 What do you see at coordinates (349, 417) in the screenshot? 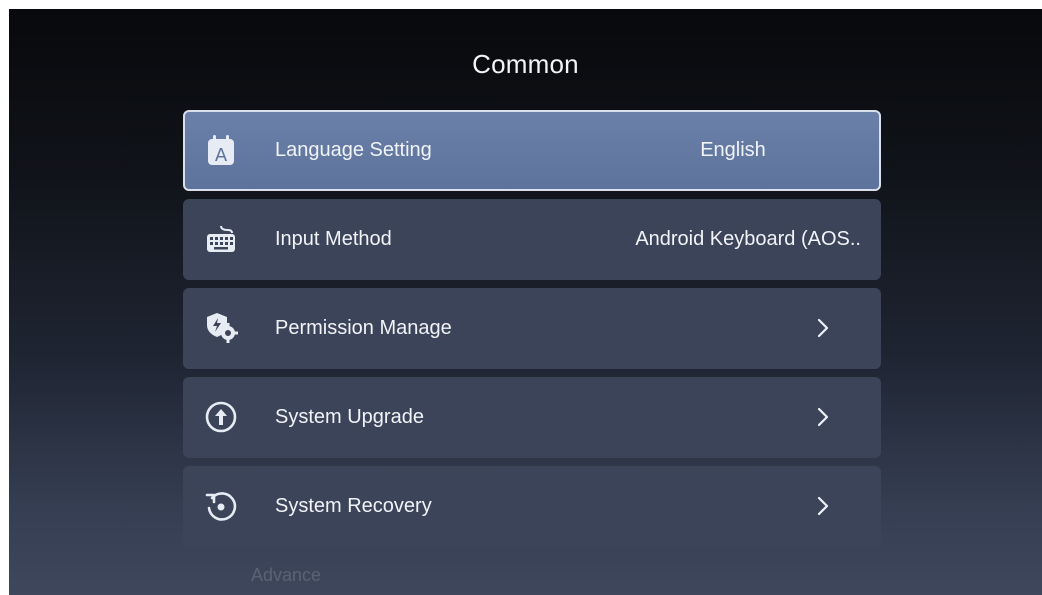
I see `menu-item-label: System Upgrade` at bounding box center [349, 417].